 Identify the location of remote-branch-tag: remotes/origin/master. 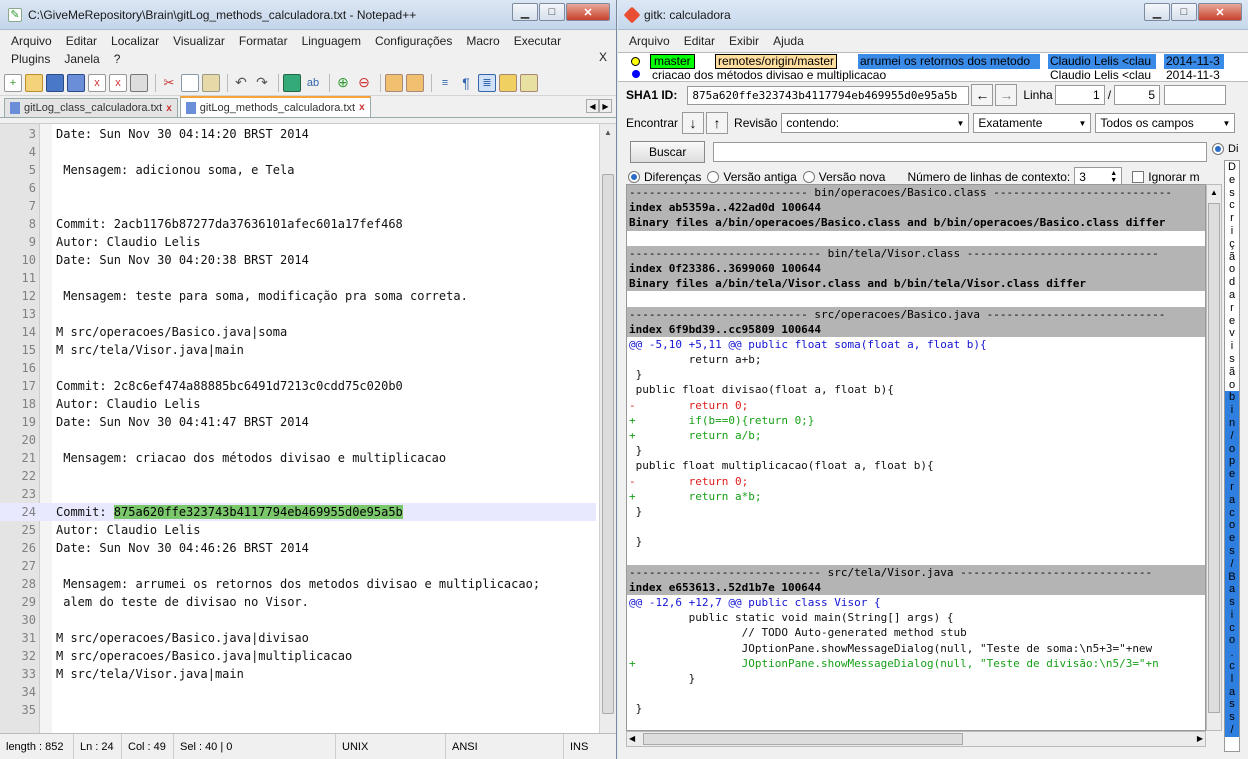
(776, 61).